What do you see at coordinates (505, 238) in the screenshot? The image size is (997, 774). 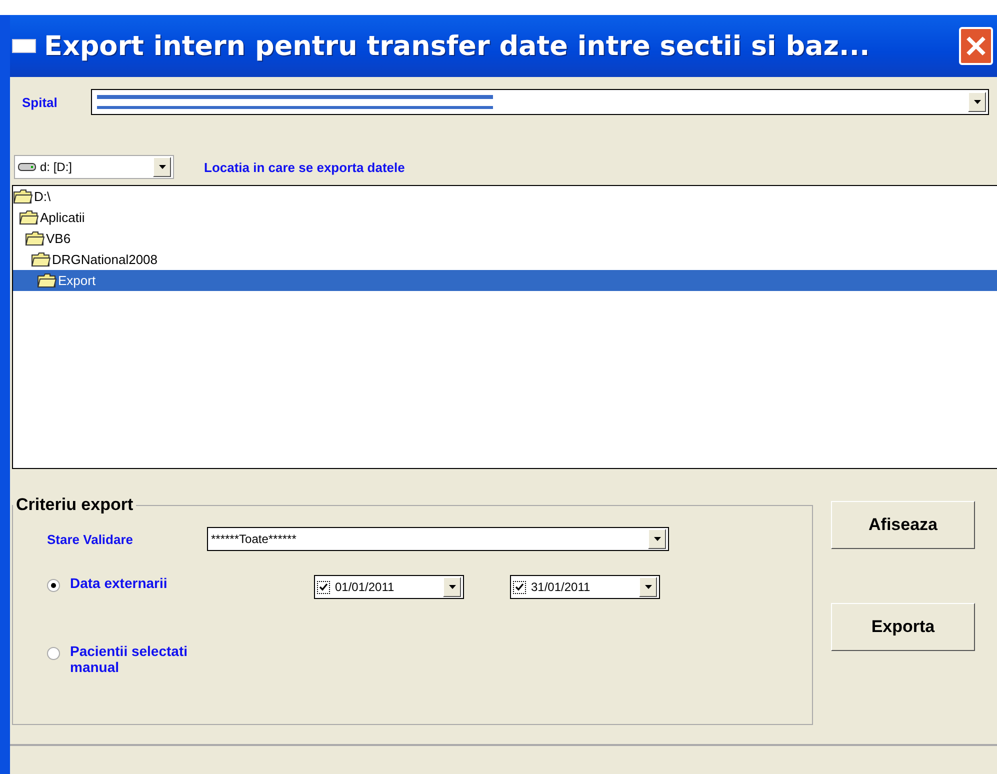 I see `folder-tree-item: VB6` at bounding box center [505, 238].